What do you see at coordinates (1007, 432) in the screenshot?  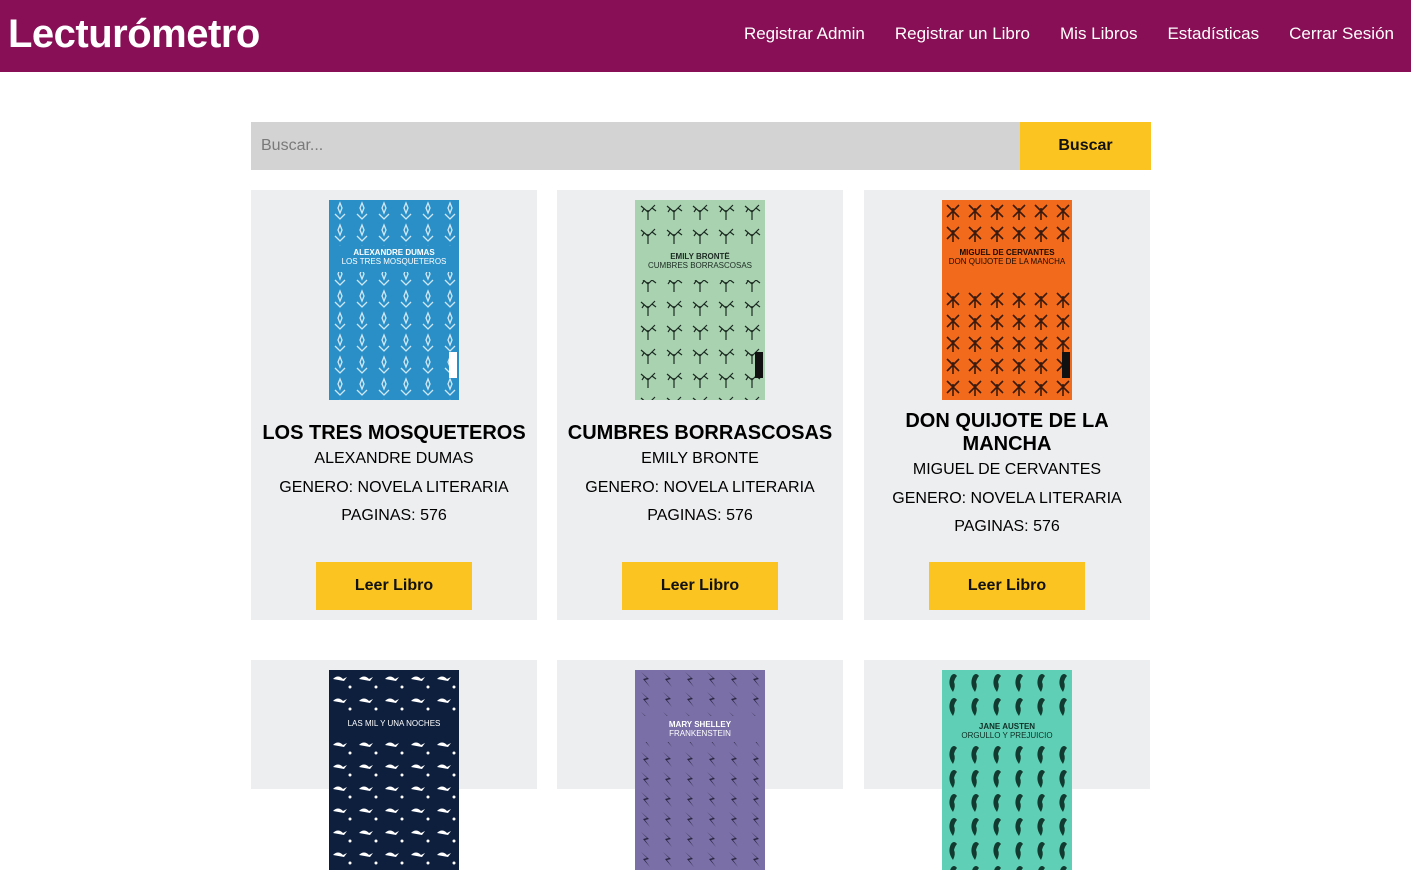 I see `book-title: DON QUIJOTE DE LA MANCHA` at bounding box center [1007, 432].